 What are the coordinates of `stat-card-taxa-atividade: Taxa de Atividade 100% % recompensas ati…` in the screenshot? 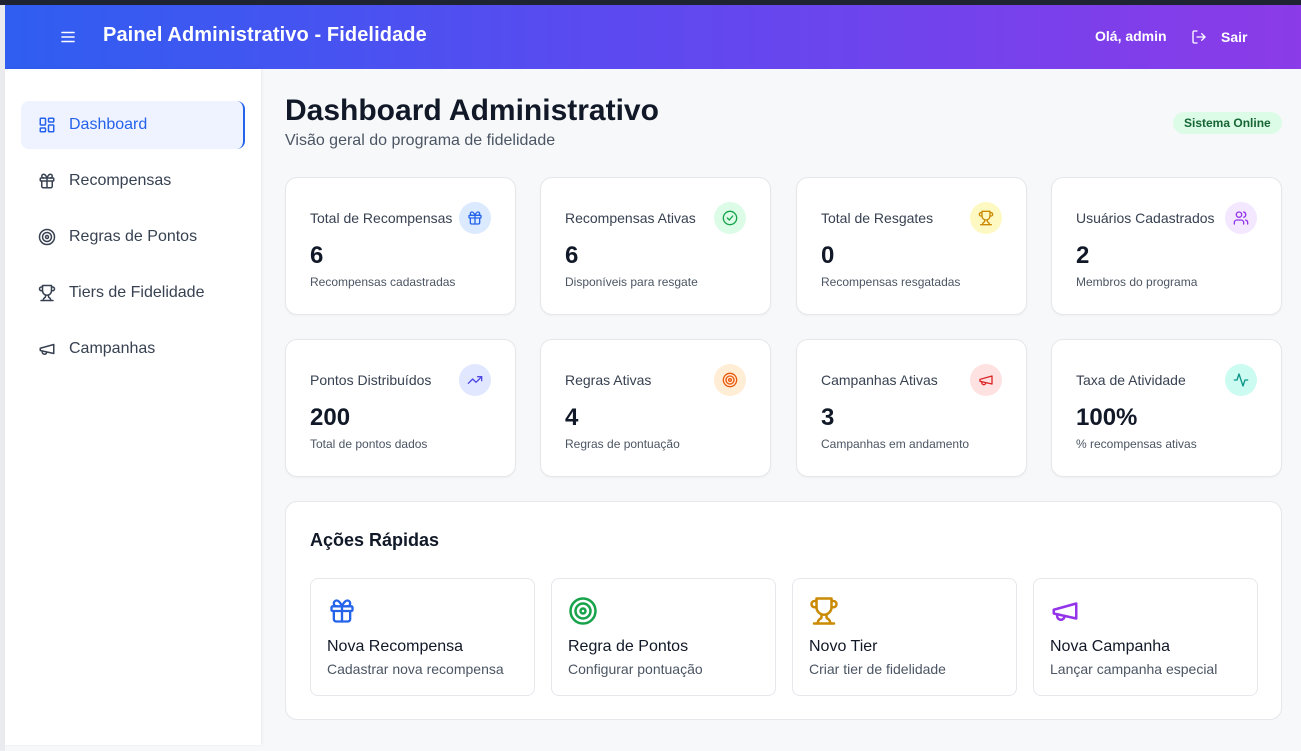 It's located at (1166, 408).